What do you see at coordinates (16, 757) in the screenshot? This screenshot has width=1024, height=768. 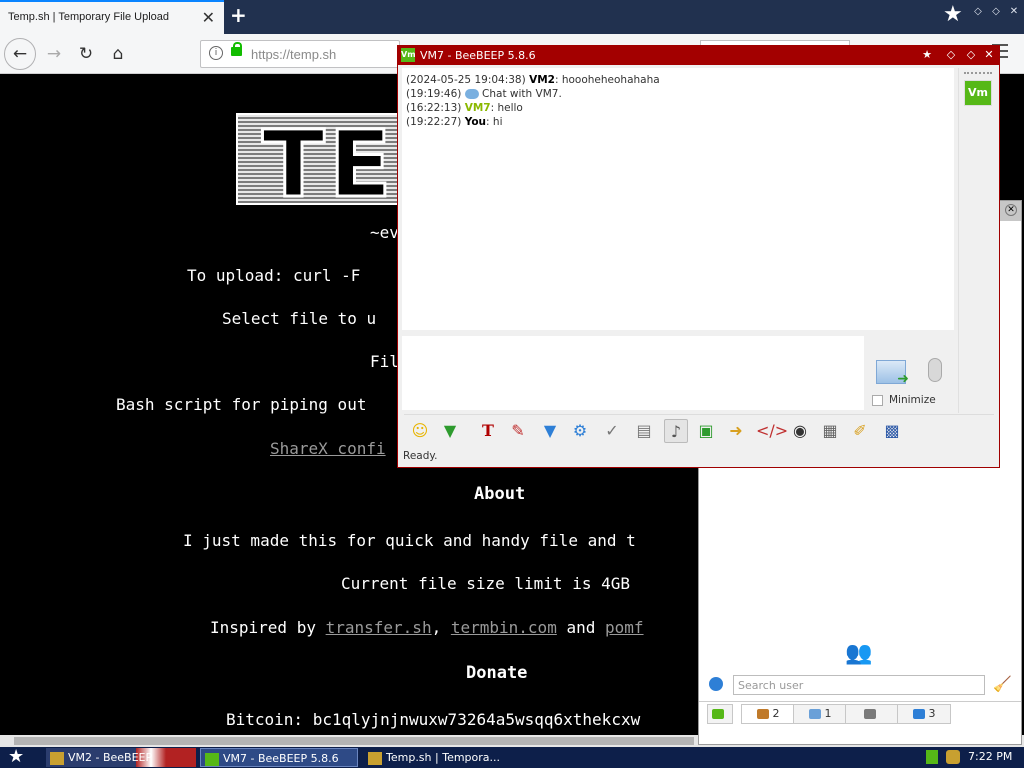 I see `start-star-icon: ★` at bounding box center [16, 757].